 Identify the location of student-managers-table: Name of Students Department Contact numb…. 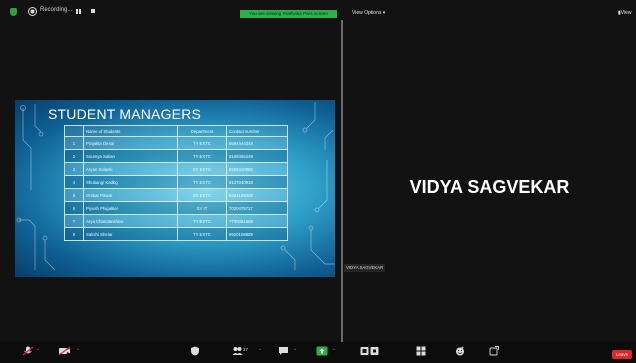
(176, 183).